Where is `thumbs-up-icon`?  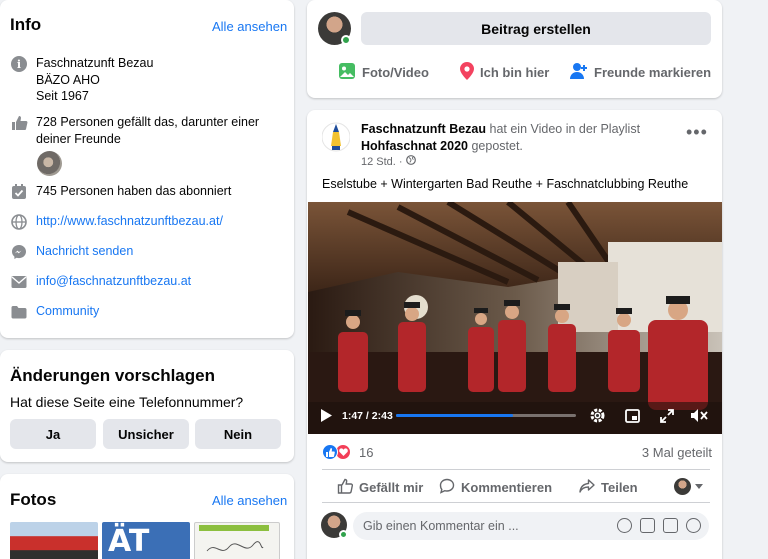
thumbs-up-icon is located at coordinates (19, 123).